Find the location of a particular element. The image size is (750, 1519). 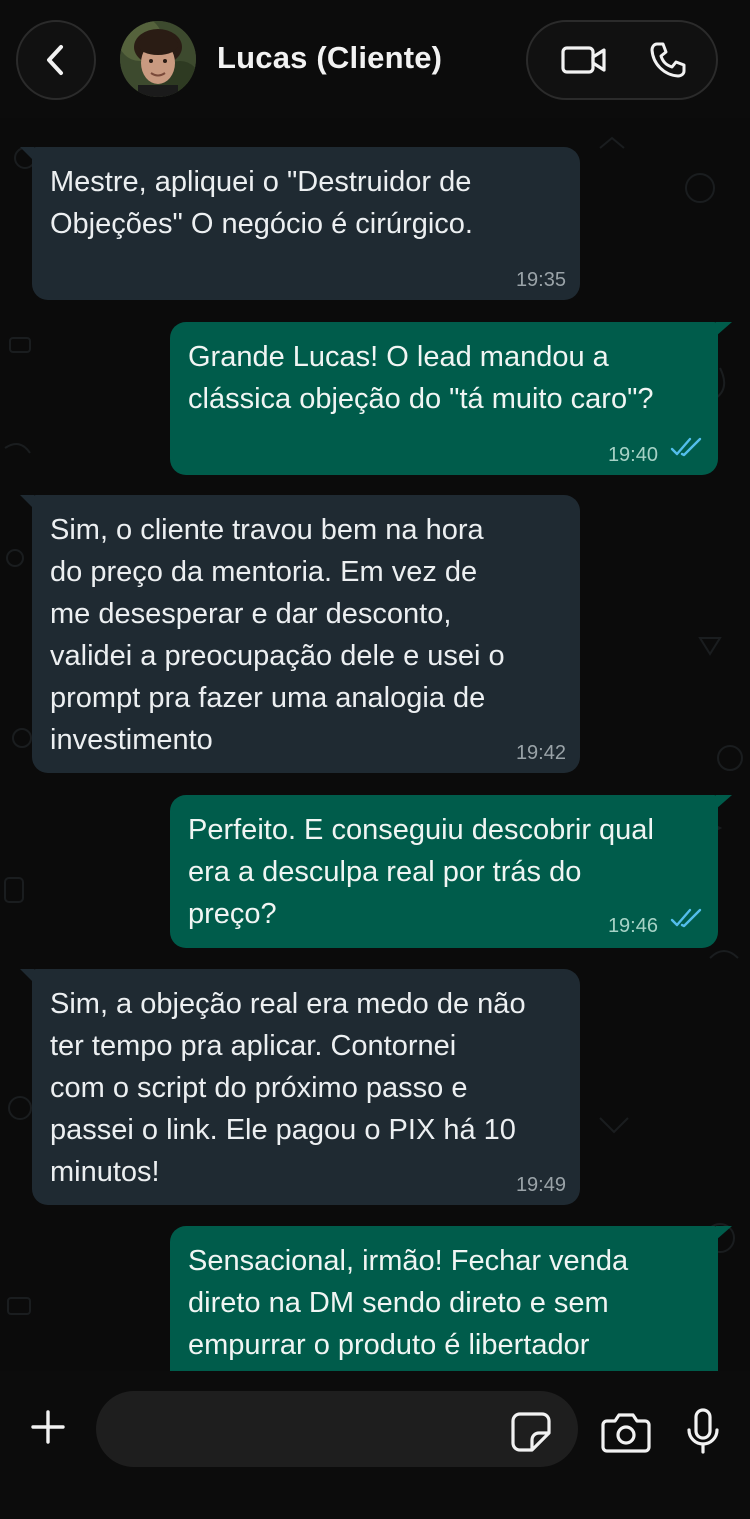

sticker-button is located at coordinates (531, 1432).